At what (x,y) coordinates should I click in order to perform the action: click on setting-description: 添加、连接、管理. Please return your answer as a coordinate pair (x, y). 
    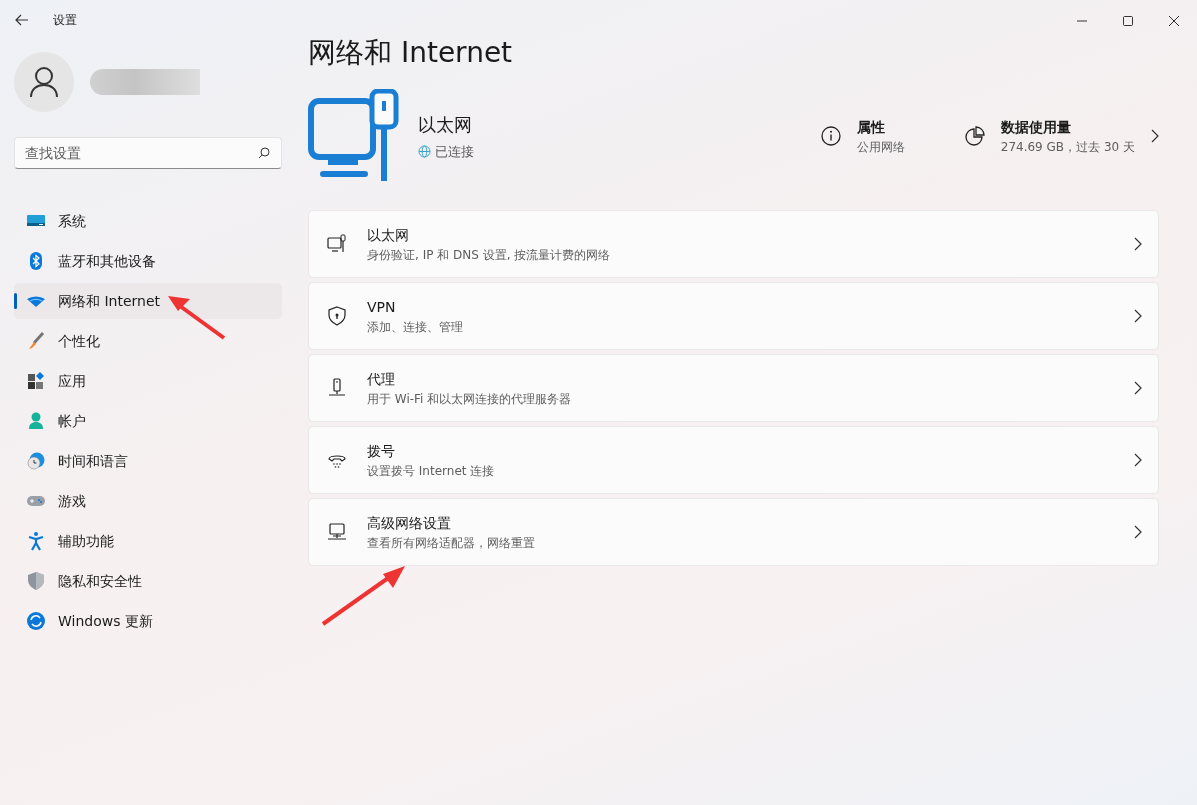
    Looking at the image, I should click on (415, 327).